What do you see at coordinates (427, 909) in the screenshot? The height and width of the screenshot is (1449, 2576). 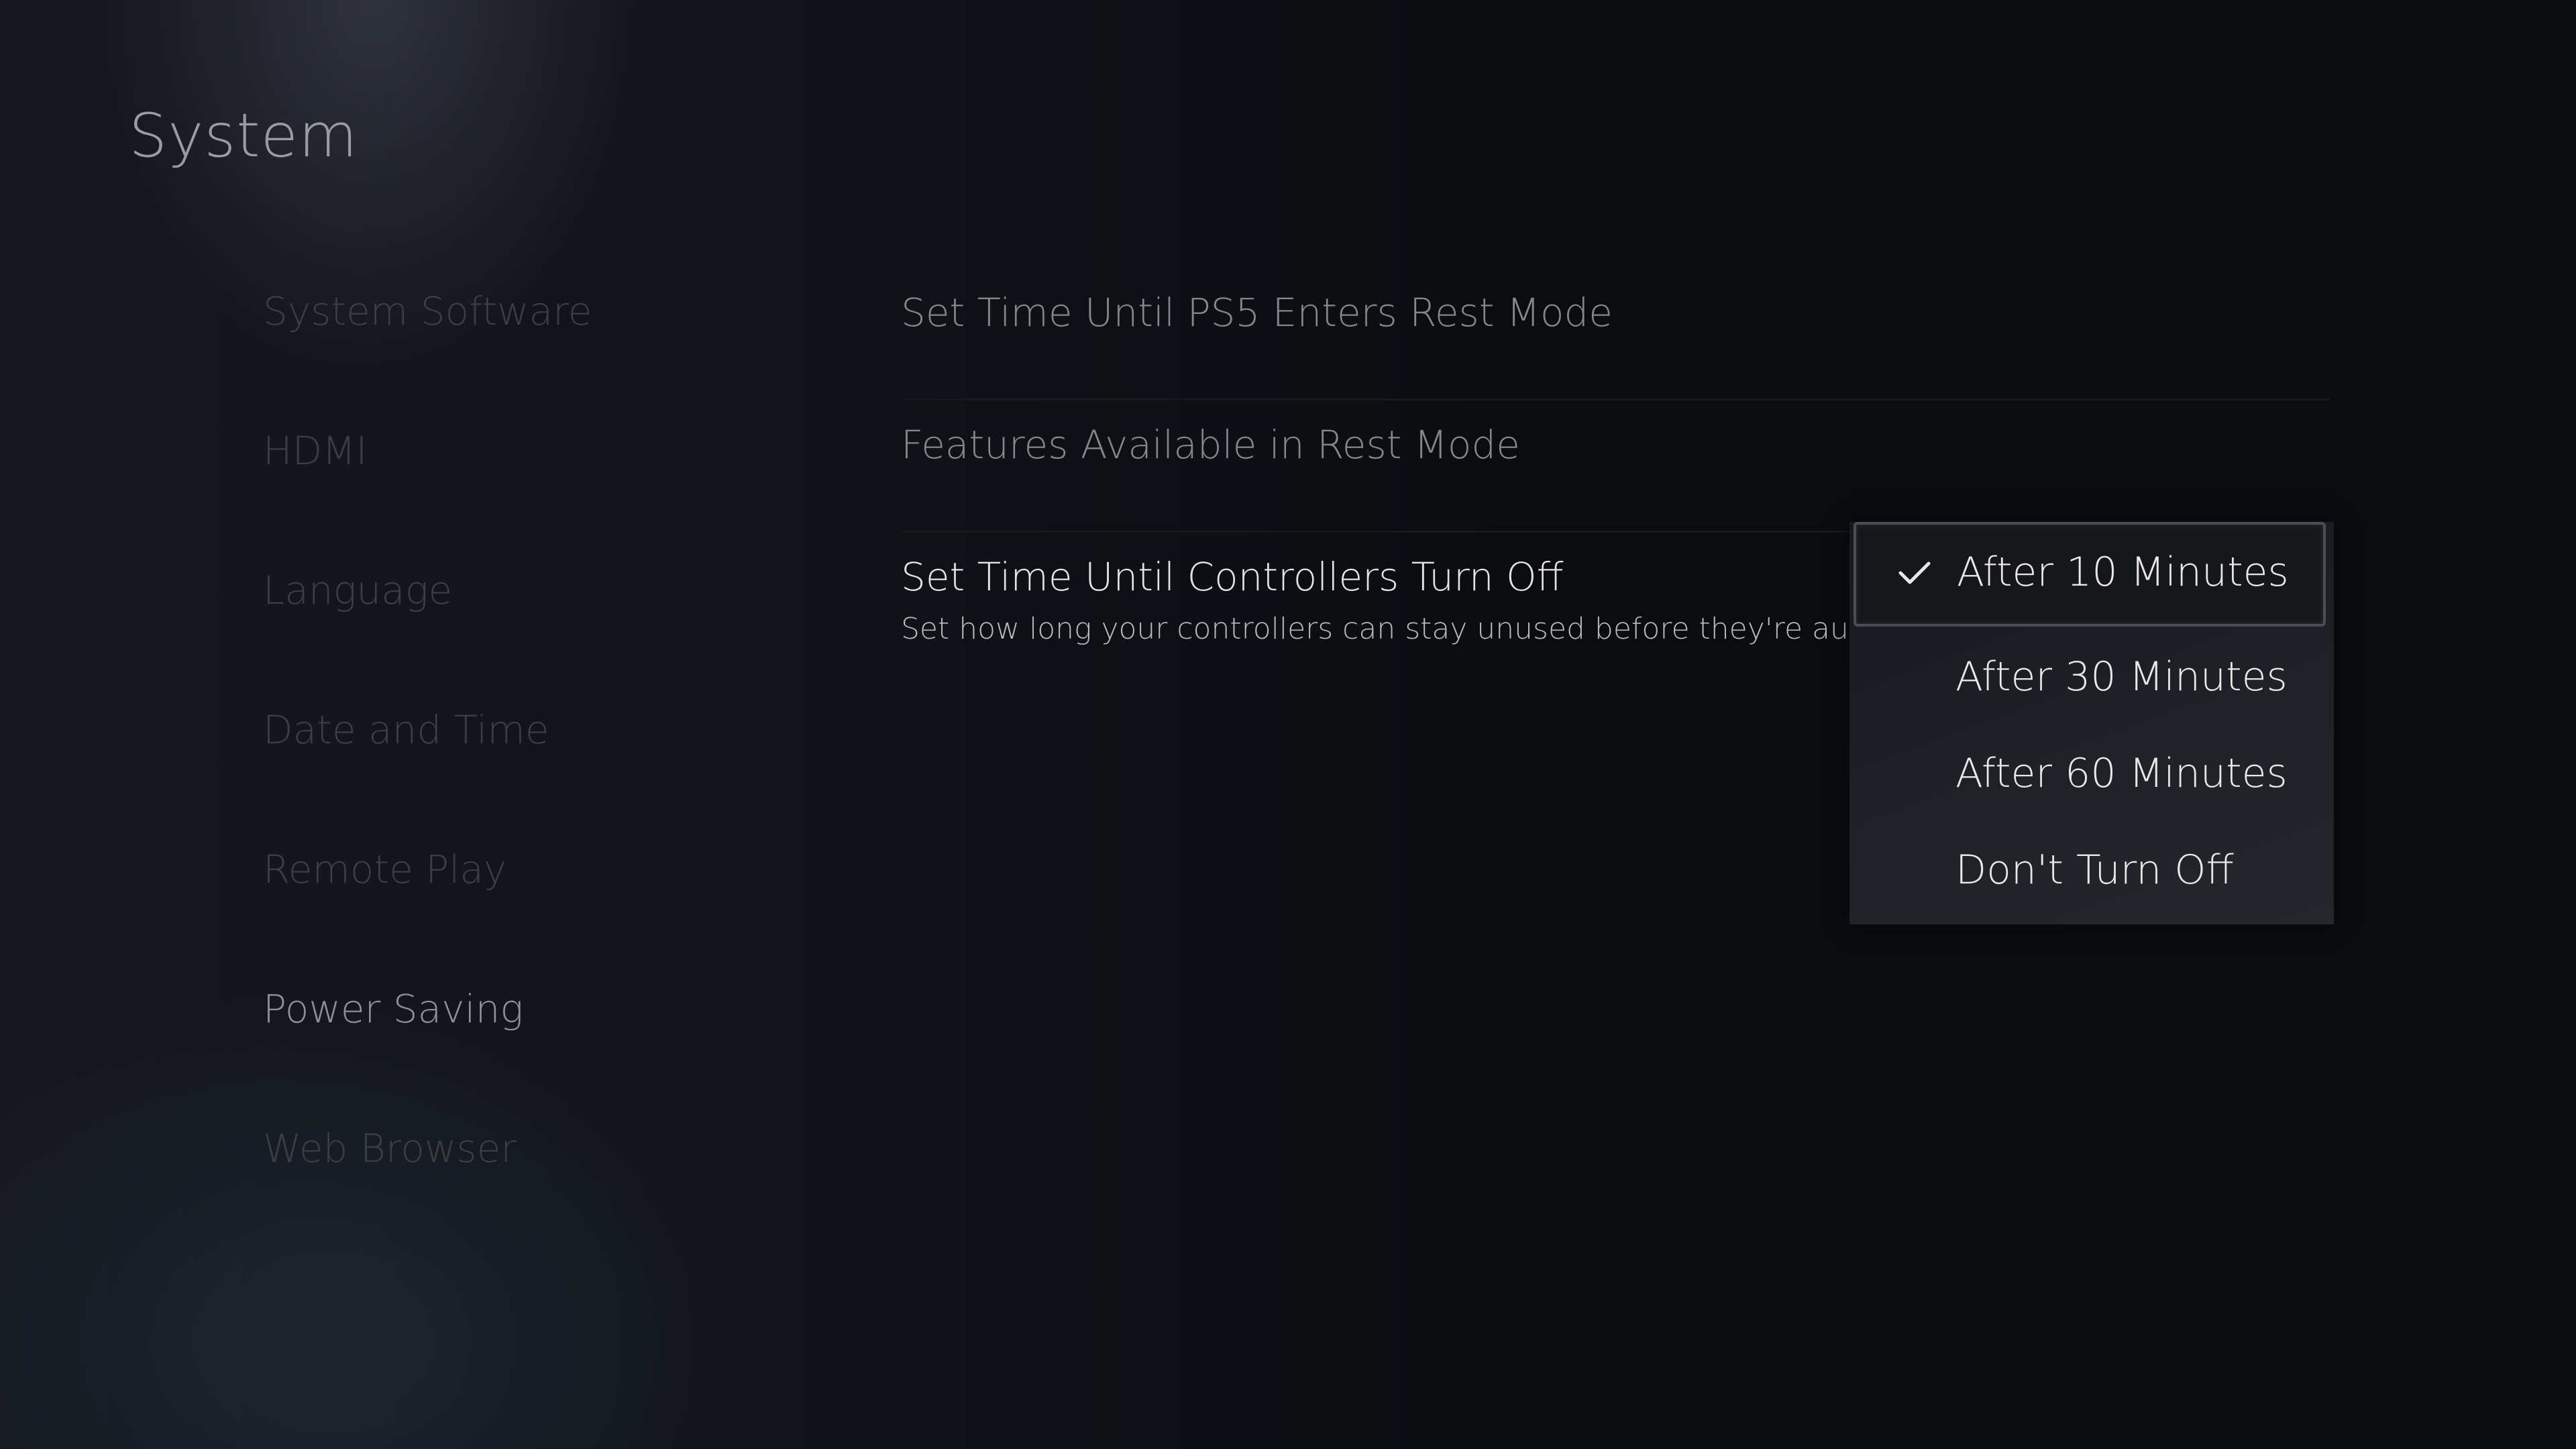 I see `sidebar-item-remote-play: Remote Play` at bounding box center [427, 909].